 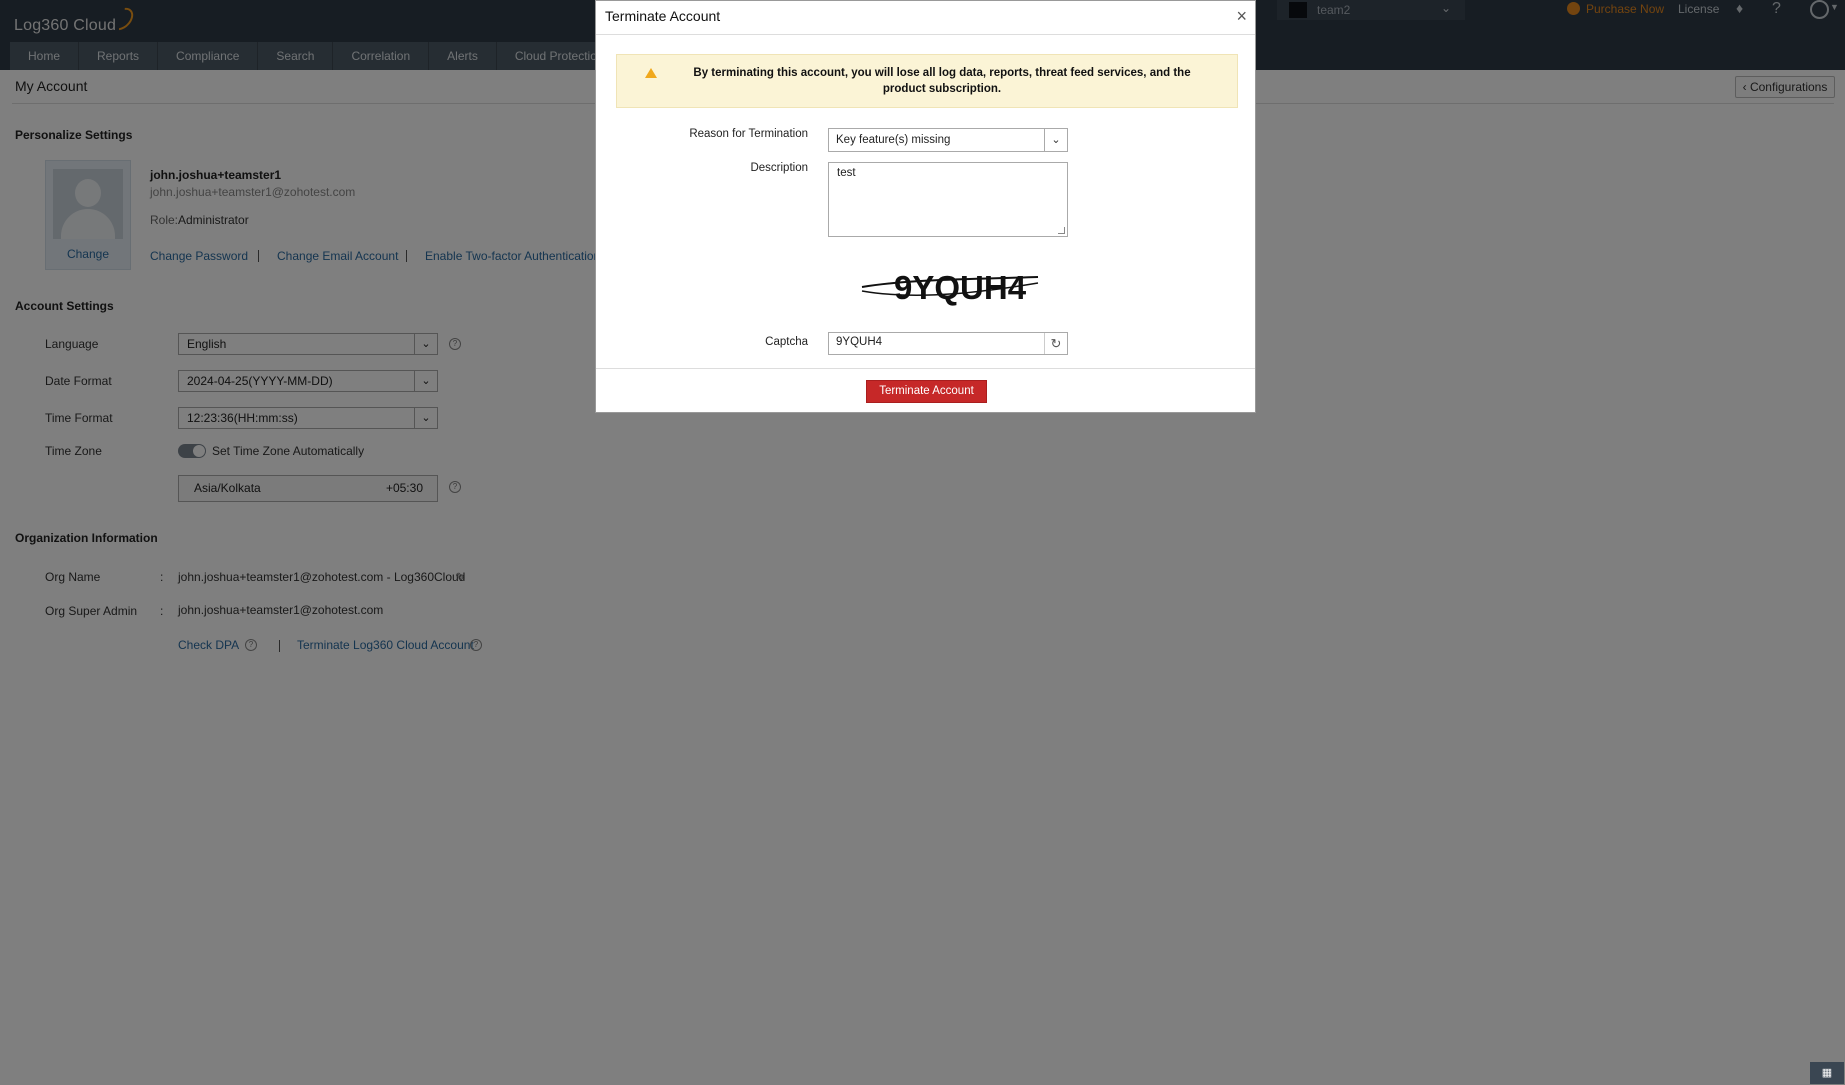 I want to click on reason-select: Key feature(s) missing ⌄, so click(x=948, y=140).